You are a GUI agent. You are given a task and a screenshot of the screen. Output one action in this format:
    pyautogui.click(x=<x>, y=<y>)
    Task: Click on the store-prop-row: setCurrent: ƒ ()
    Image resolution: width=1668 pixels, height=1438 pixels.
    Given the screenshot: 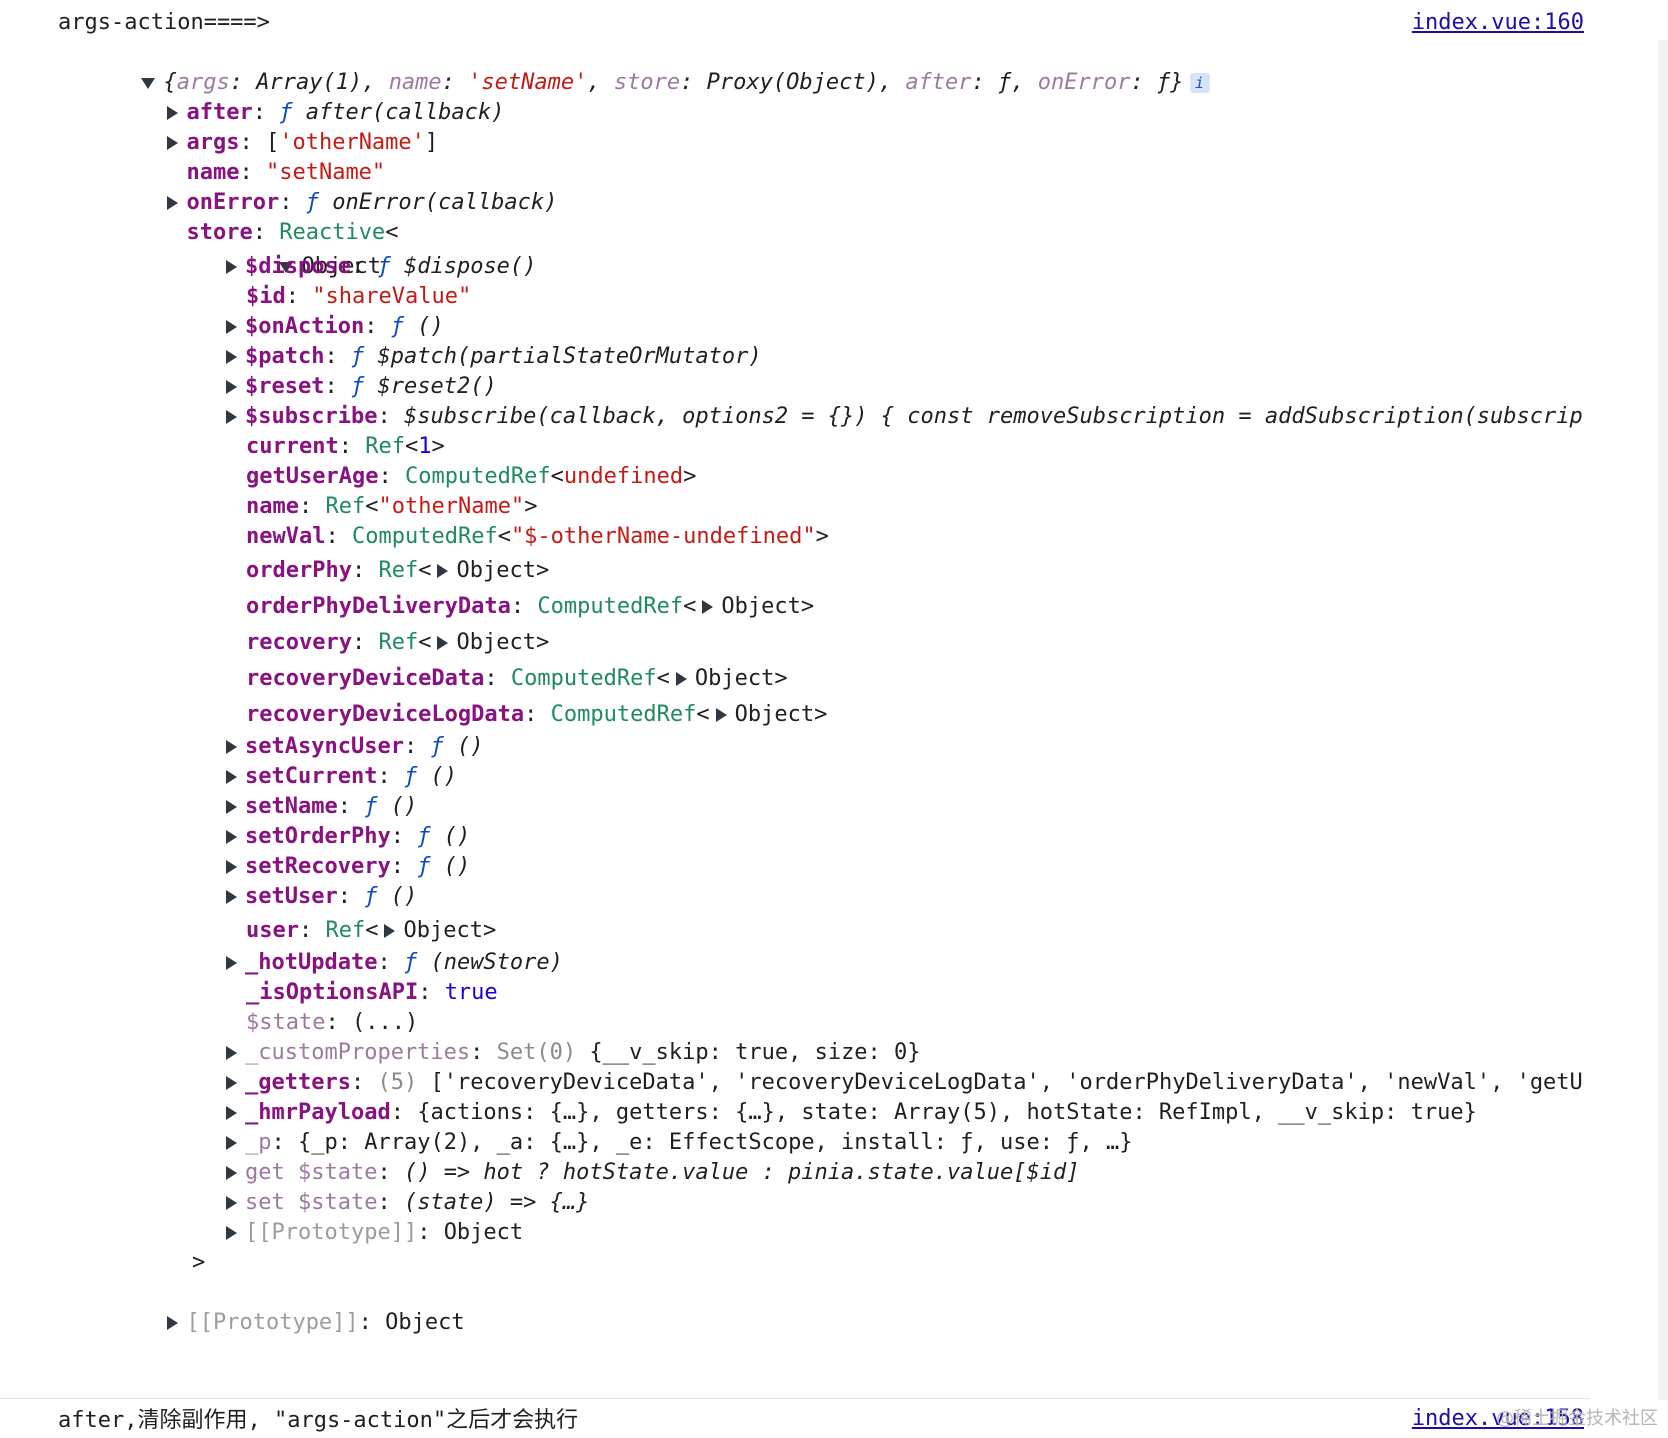 What is the action you would take?
    pyautogui.click(x=341, y=777)
    